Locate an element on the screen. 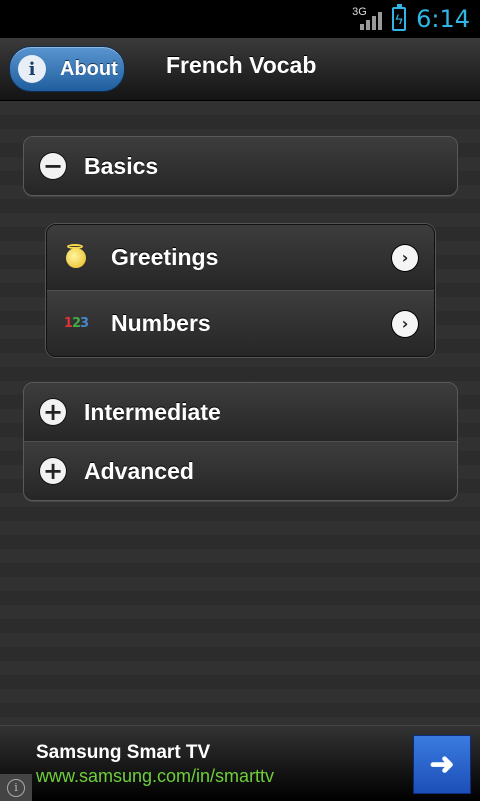  section-label: Intermediate is located at coordinates (152, 411).